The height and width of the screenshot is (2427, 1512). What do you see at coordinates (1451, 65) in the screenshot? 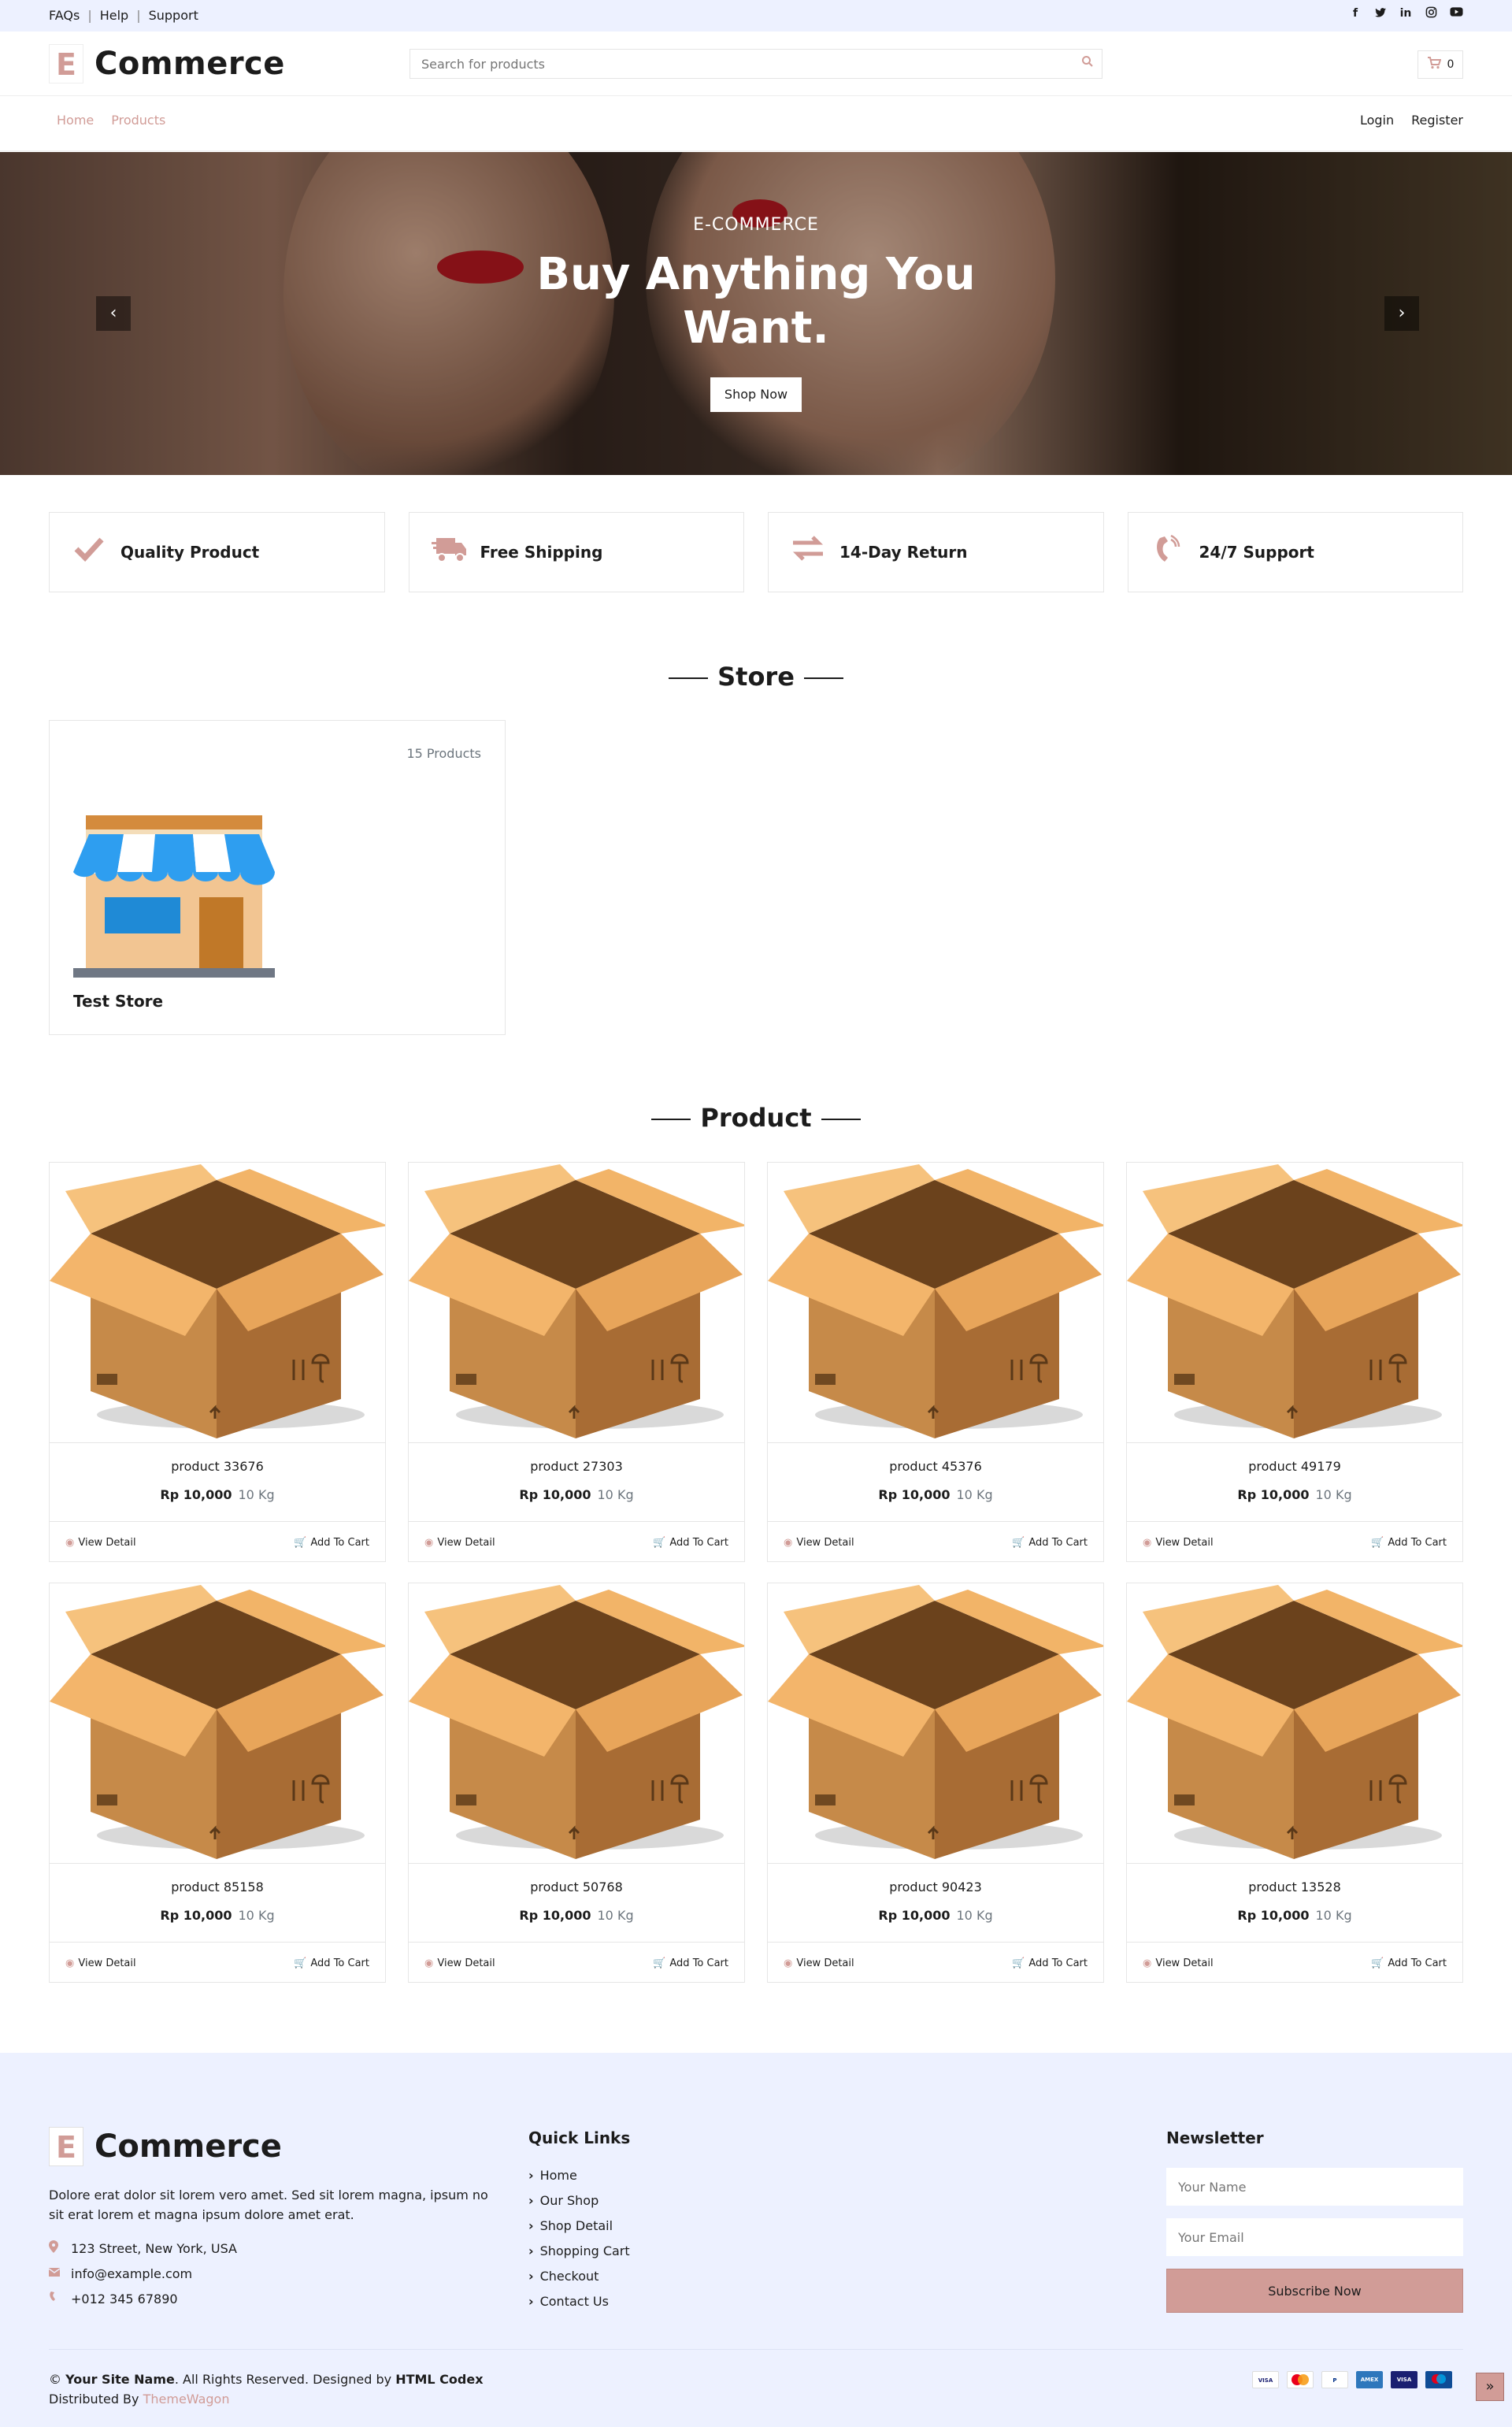
I see `cart-count: 0` at bounding box center [1451, 65].